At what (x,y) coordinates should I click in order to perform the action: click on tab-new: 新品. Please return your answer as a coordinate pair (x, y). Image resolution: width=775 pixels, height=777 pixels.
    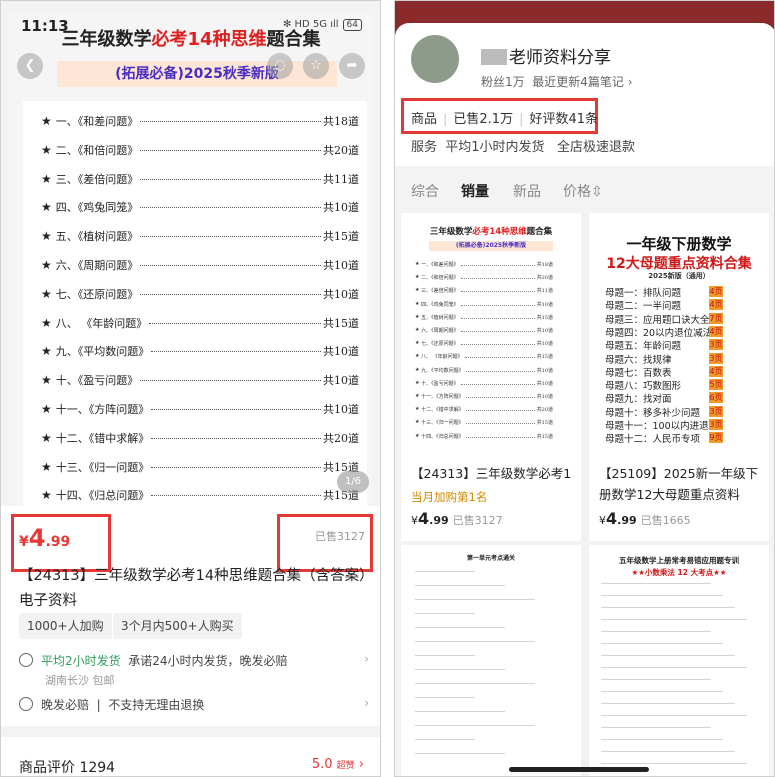
    Looking at the image, I should click on (527, 191).